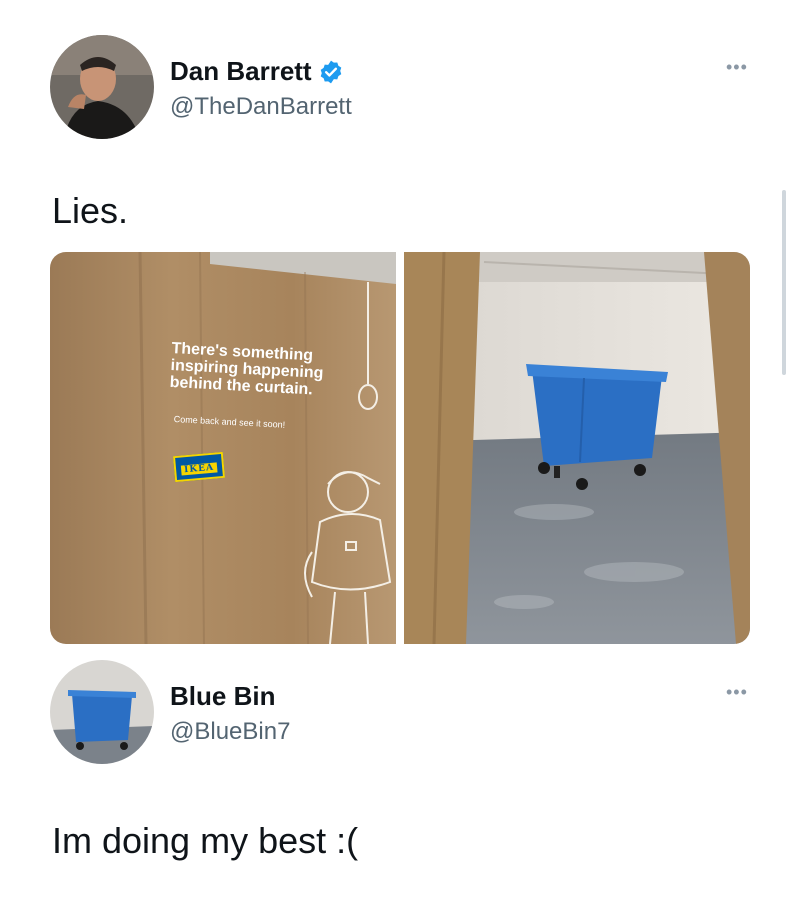 The height and width of the screenshot is (900, 810). Describe the element at coordinates (222, 696) in the screenshot. I see `reply-author-name: Blue Bin` at that location.